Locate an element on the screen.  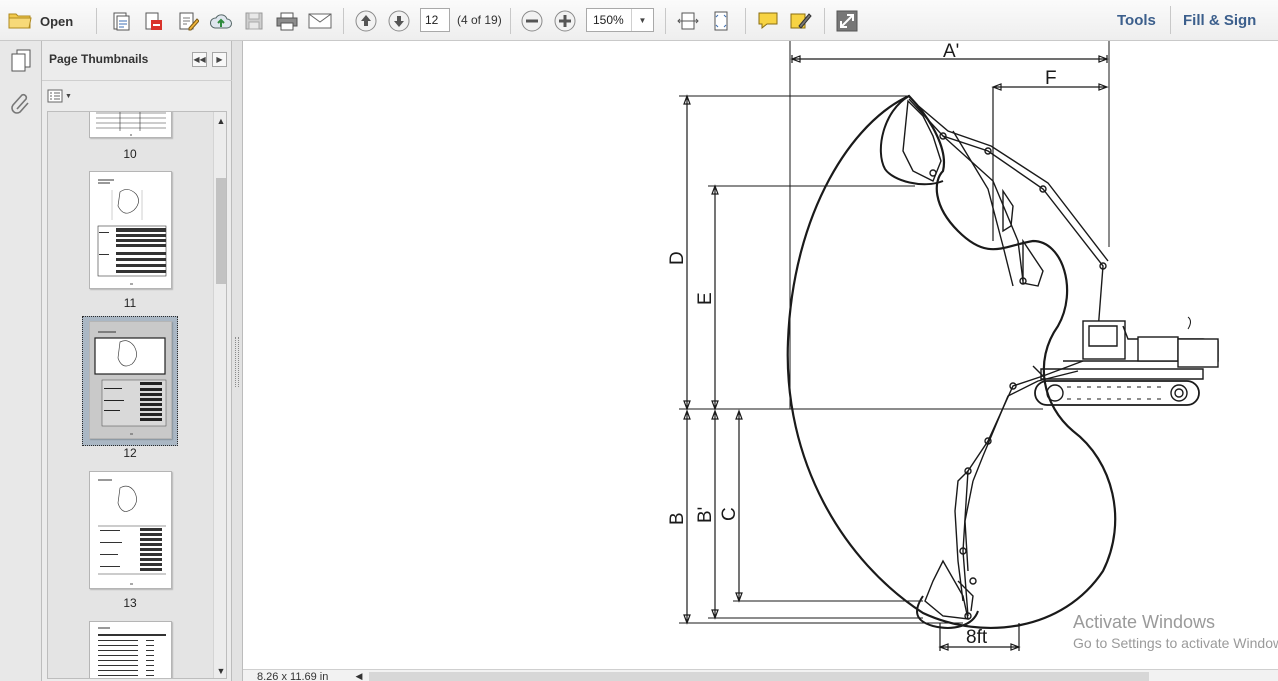
save-button is located at coordinates (254, 21).